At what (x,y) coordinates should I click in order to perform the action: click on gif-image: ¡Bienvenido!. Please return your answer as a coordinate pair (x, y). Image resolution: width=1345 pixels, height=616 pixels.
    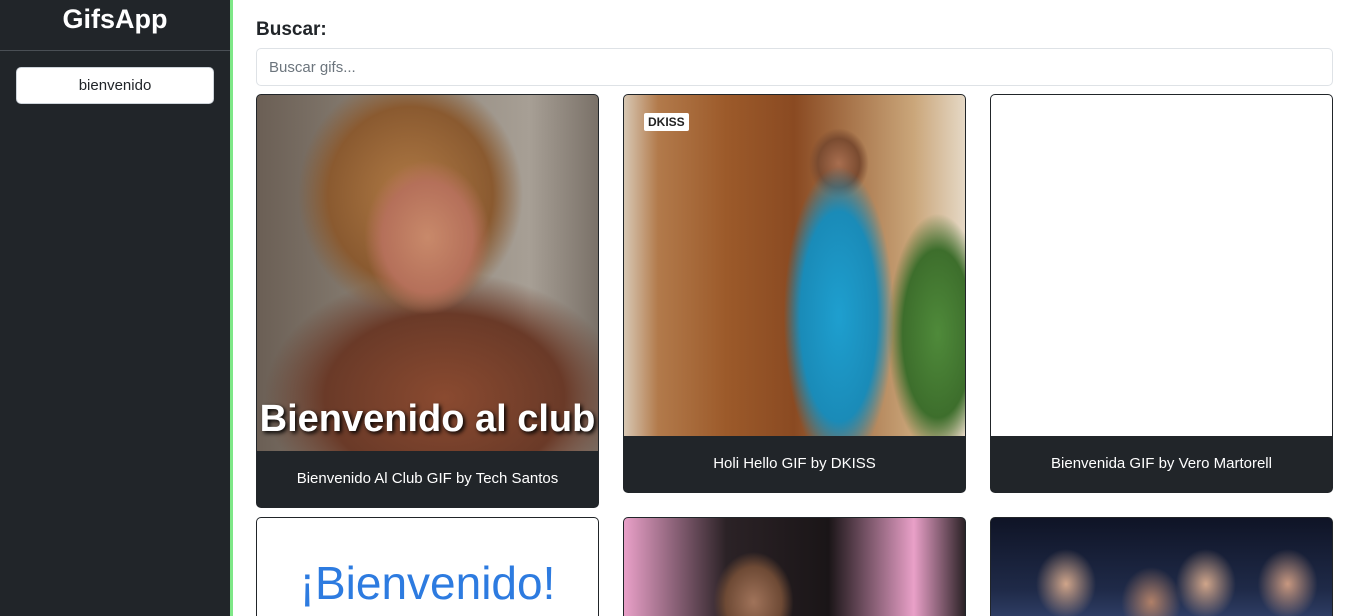
    Looking at the image, I should click on (427, 567).